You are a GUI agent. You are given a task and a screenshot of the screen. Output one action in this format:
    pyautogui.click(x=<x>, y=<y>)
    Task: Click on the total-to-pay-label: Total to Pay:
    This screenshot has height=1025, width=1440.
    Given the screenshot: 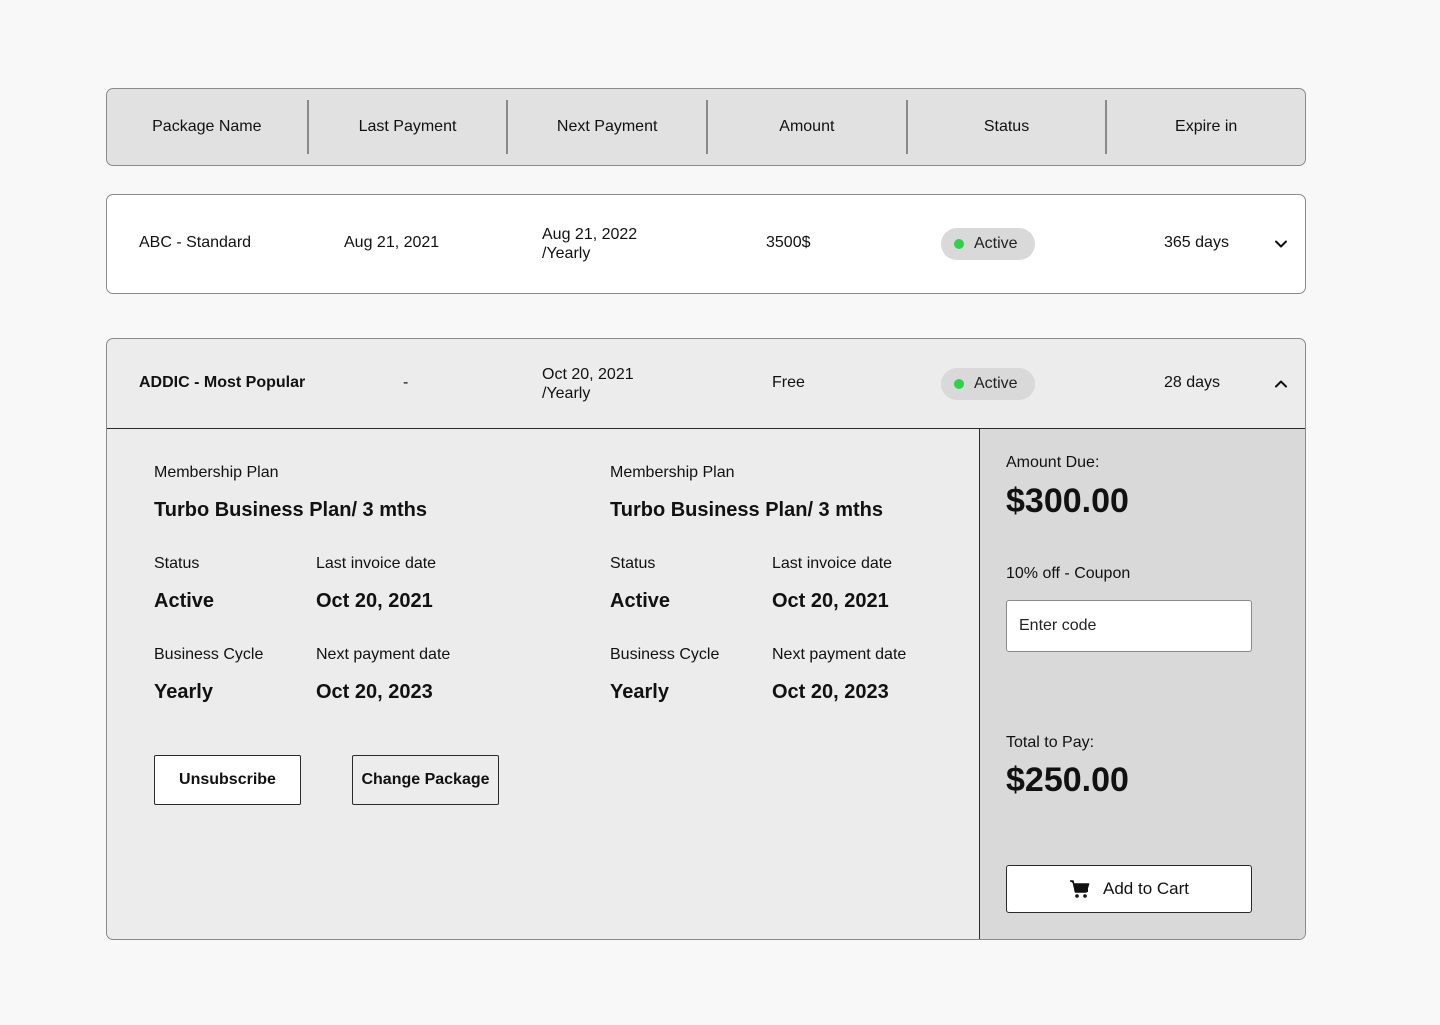 What is the action you would take?
    pyautogui.click(x=1050, y=742)
    